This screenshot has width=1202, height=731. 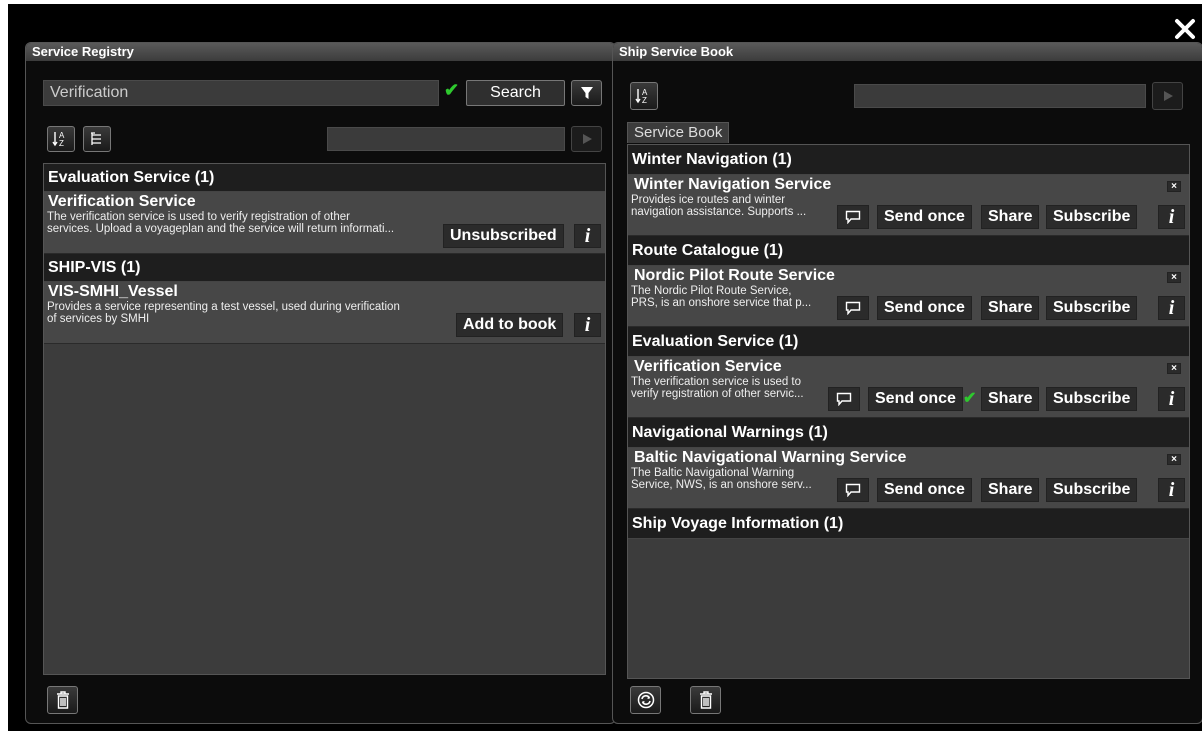 What do you see at coordinates (97, 139) in the screenshot?
I see `tree-view-icon` at bounding box center [97, 139].